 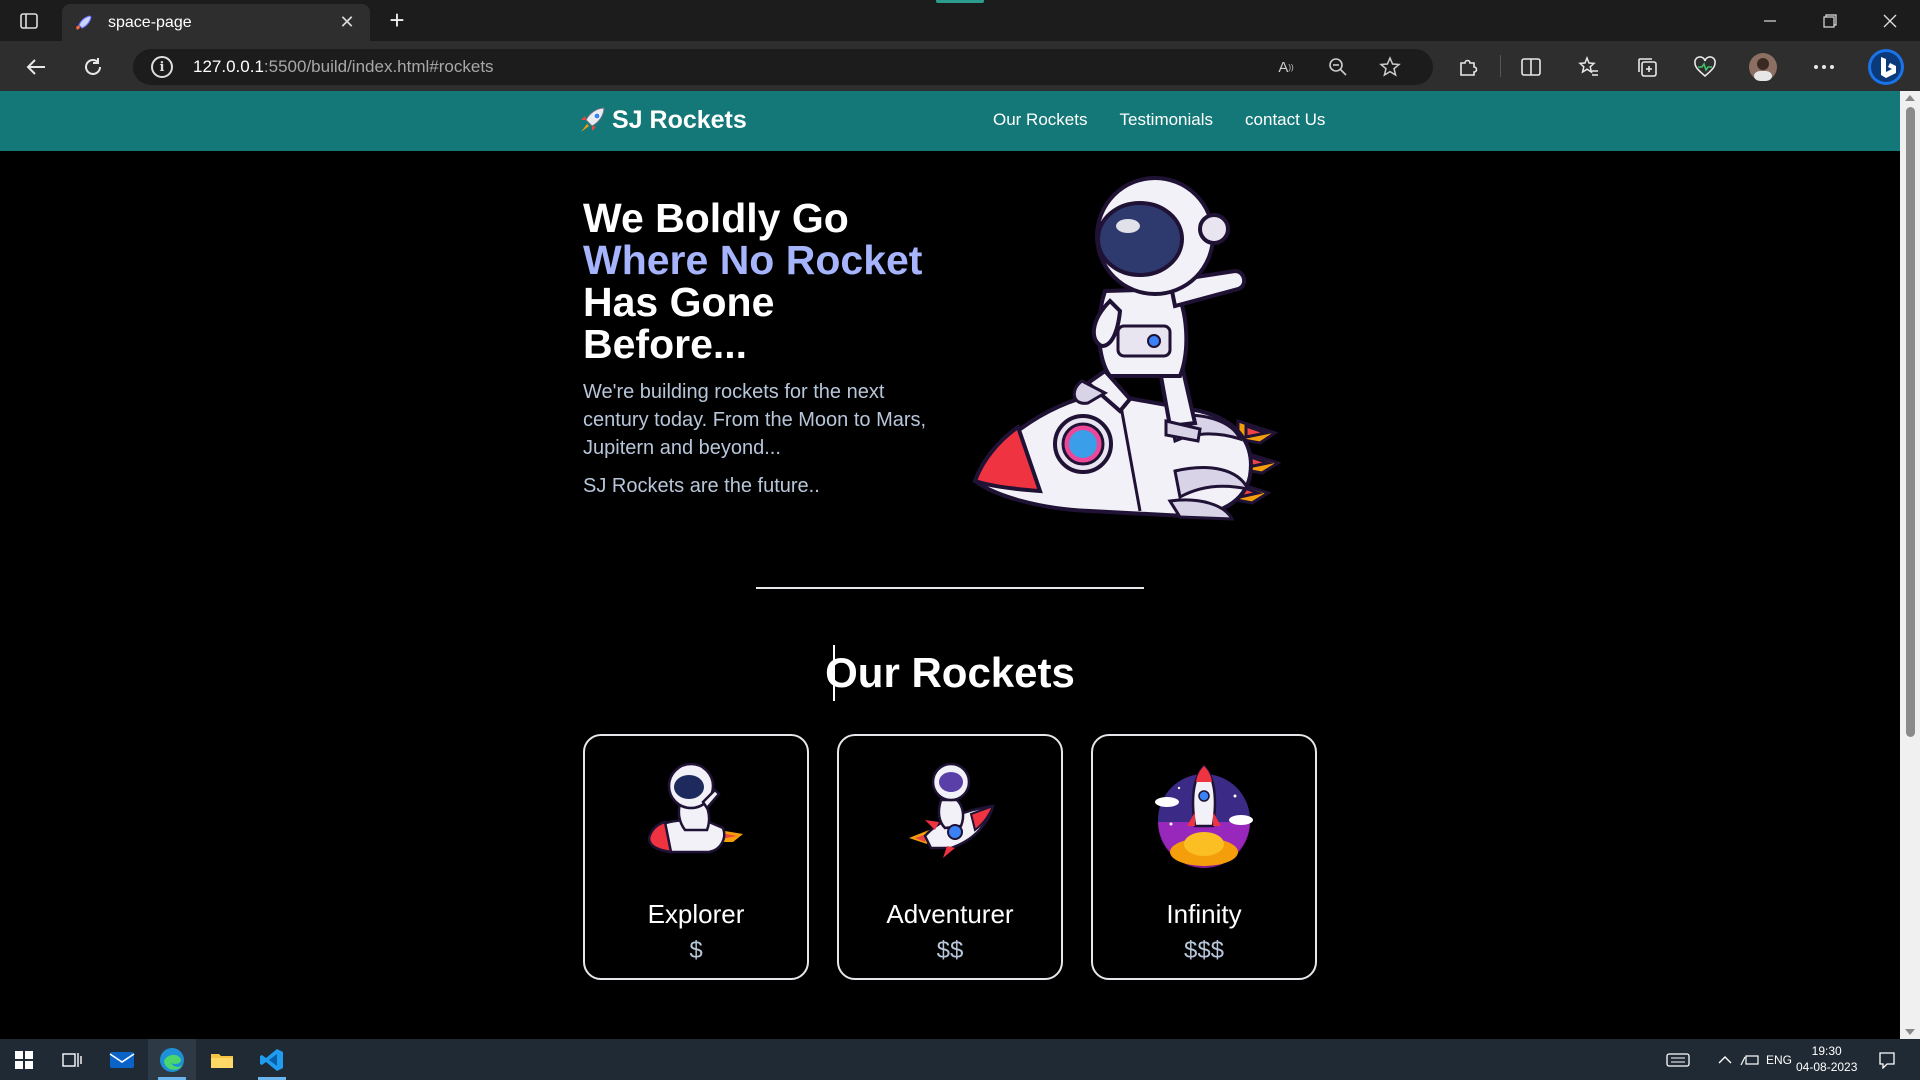 I want to click on read-aloud-icon: A)), so click(x=1286, y=67).